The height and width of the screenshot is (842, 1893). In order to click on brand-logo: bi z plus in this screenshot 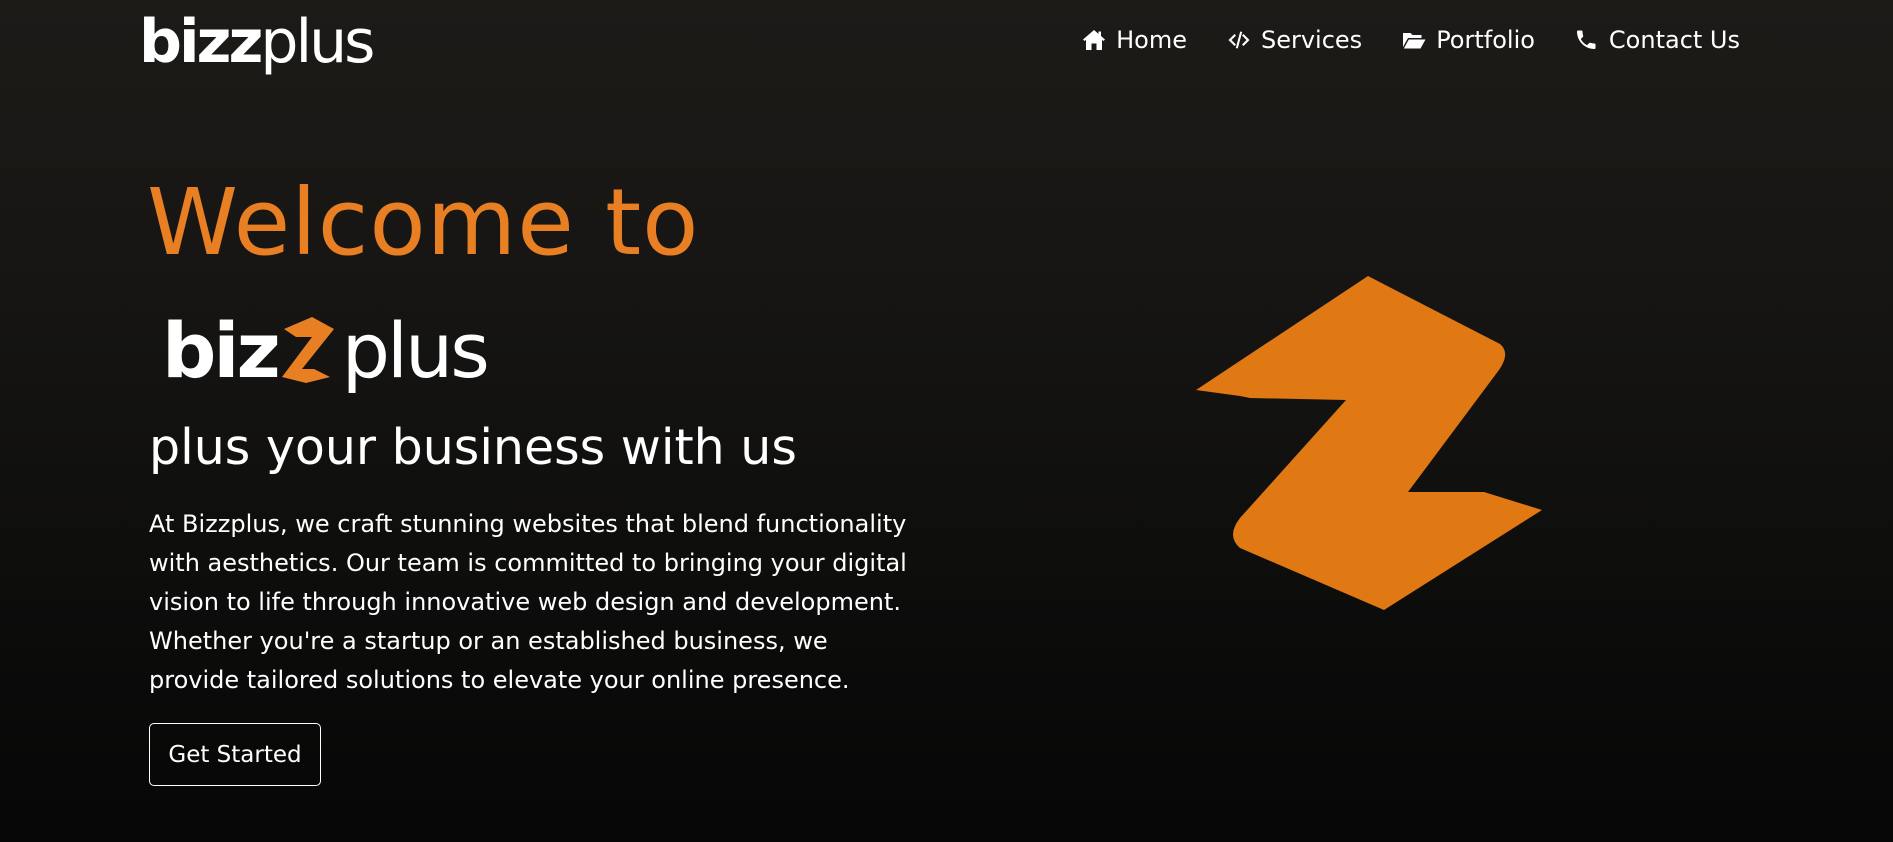, I will do `click(326, 350)`.